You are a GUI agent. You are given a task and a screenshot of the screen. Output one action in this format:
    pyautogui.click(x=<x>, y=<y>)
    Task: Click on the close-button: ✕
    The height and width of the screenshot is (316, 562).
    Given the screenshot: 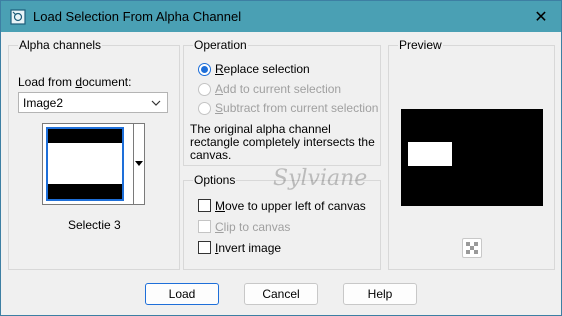 What is the action you would take?
    pyautogui.click(x=541, y=16)
    